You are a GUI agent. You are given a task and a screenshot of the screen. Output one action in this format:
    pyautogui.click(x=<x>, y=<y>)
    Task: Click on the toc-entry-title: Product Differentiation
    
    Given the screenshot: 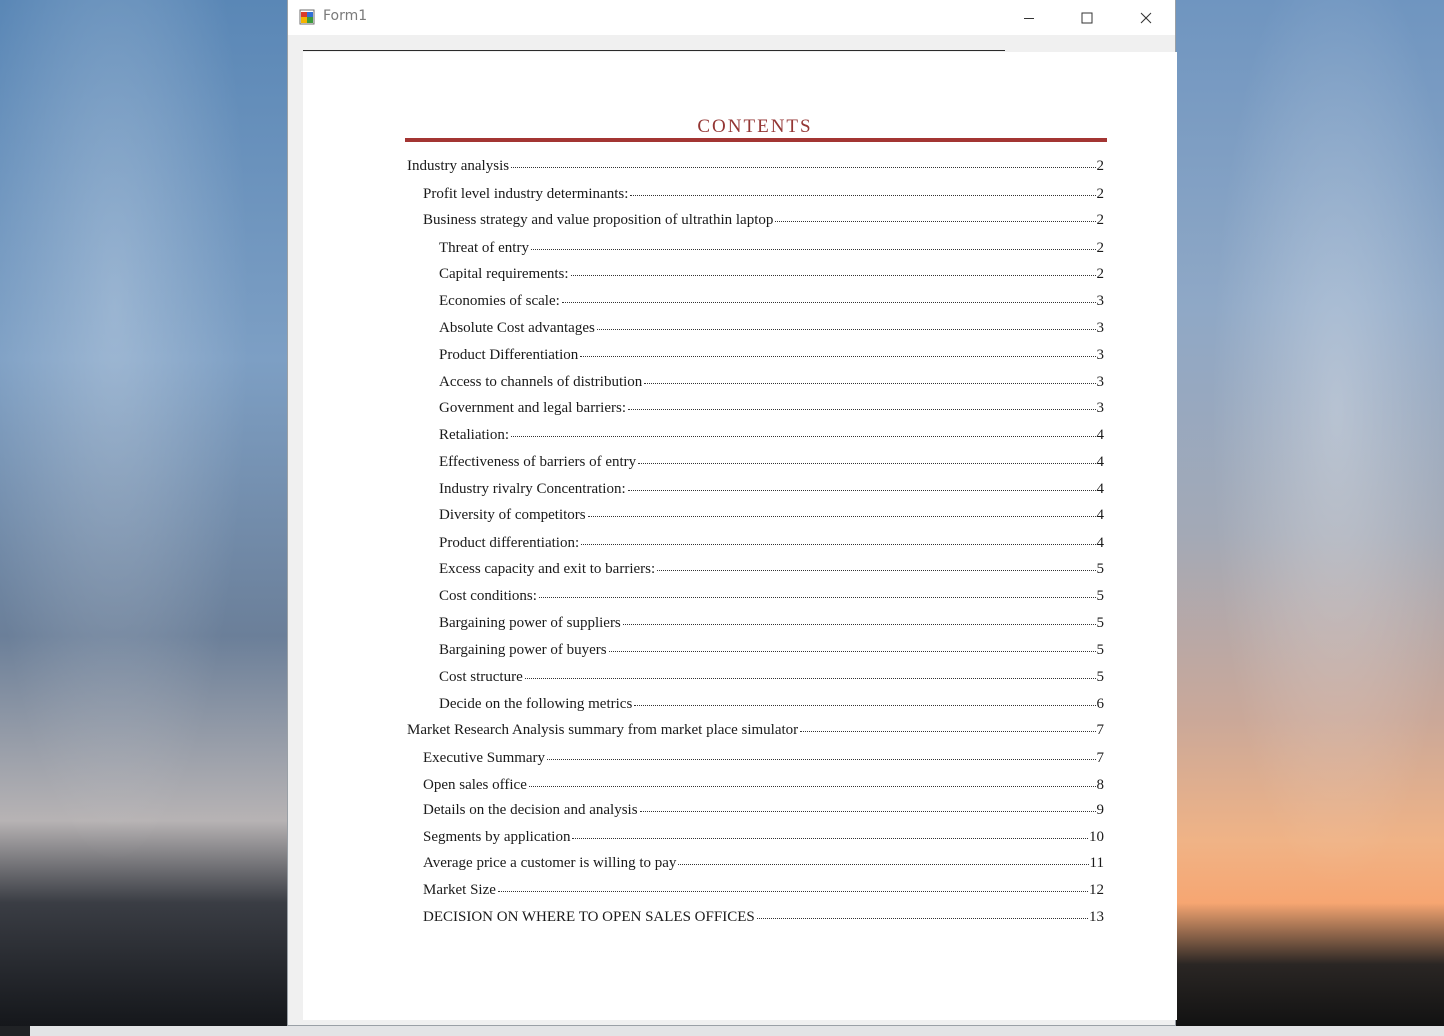 What is the action you would take?
    pyautogui.click(x=509, y=355)
    